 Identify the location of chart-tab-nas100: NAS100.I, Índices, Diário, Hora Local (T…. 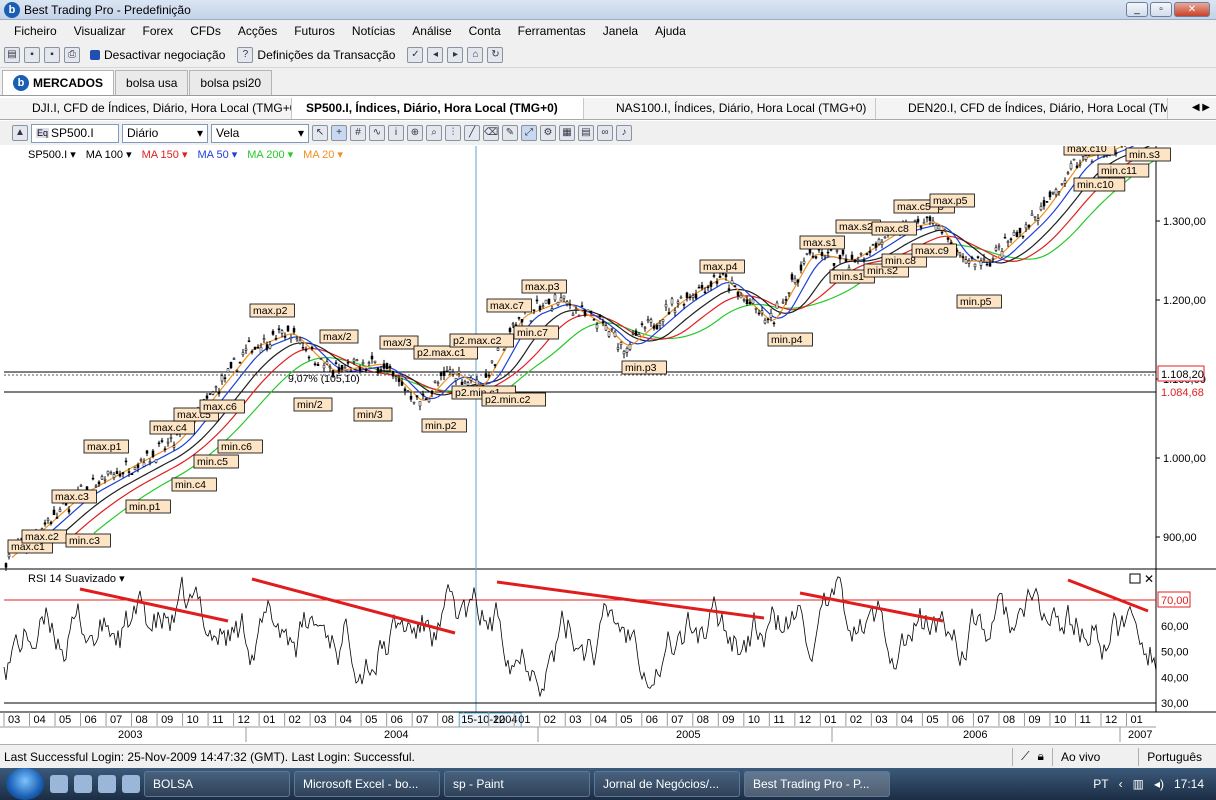
(730, 108).